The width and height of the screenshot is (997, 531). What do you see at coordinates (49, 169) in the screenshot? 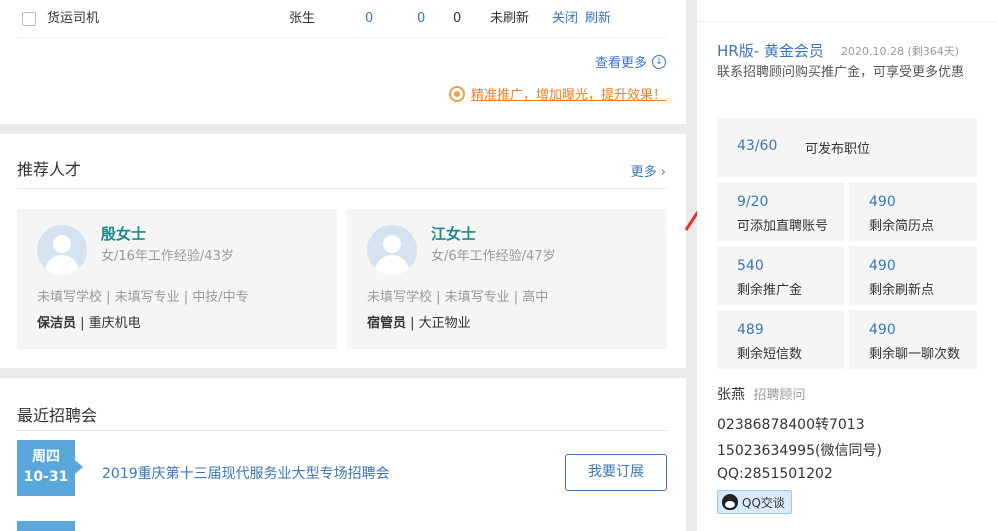
I see `talent-title: 推荐人才` at bounding box center [49, 169].